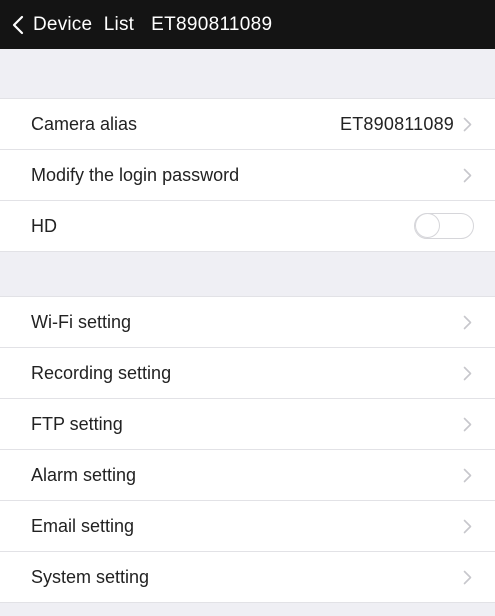  Describe the element at coordinates (135, 174) in the screenshot. I see `modify-password-label: Modify the login password` at that location.